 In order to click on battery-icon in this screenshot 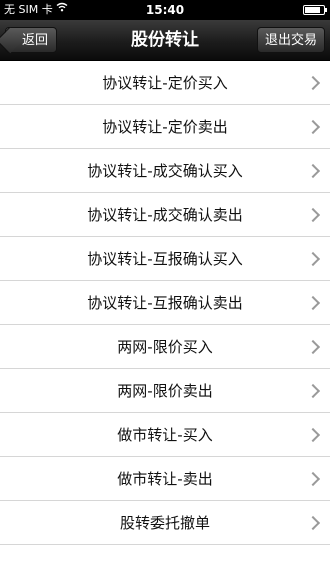, I will do `click(315, 10)`.